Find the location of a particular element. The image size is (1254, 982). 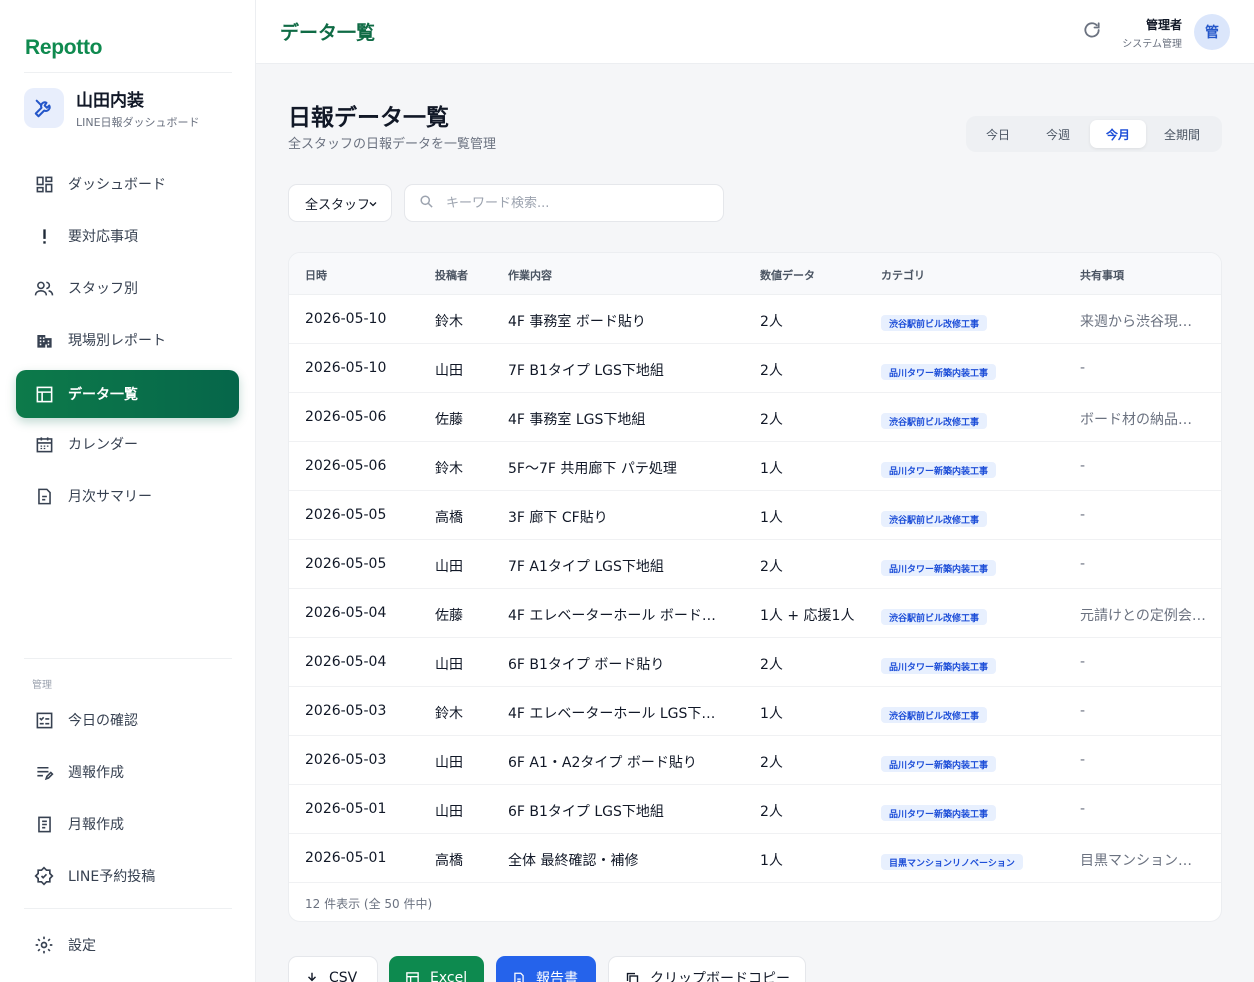

building-icon is located at coordinates (44, 340).